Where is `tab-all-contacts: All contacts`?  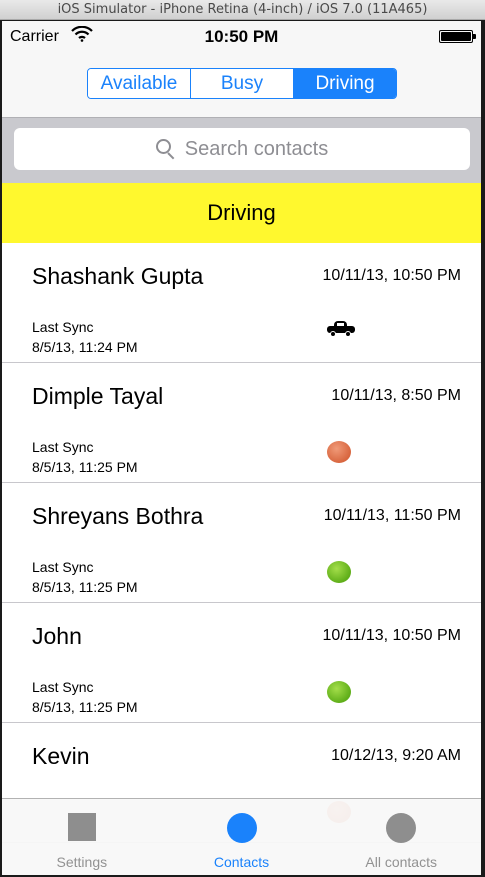 tab-all-contacts: All contacts is located at coordinates (401, 837).